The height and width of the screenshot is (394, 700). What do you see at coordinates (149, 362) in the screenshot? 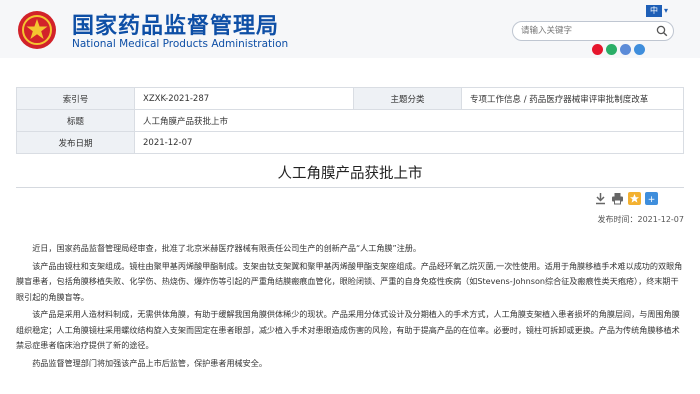
I see `article-paragraph: 药品监督管理部门将加强该产品上市后监管，保护患者用械安全。` at bounding box center [149, 362].